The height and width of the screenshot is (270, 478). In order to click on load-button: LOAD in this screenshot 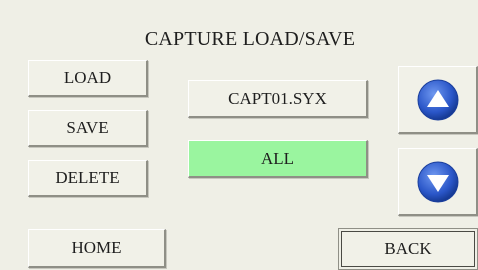, I will do `click(88, 78)`.